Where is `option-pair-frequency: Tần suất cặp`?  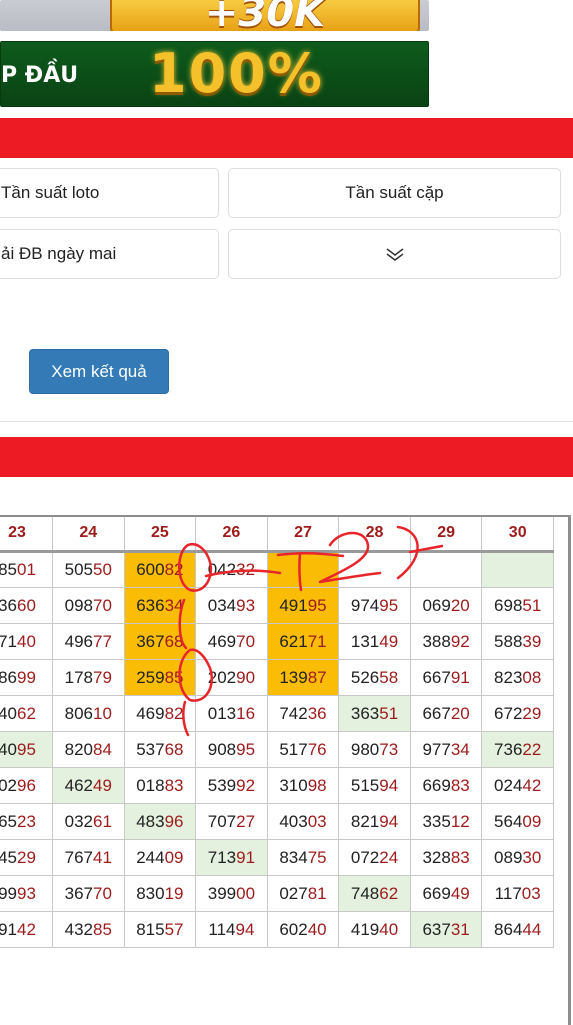
option-pair-frequency: Tần suất cặp is located at coordinates (394, 193).